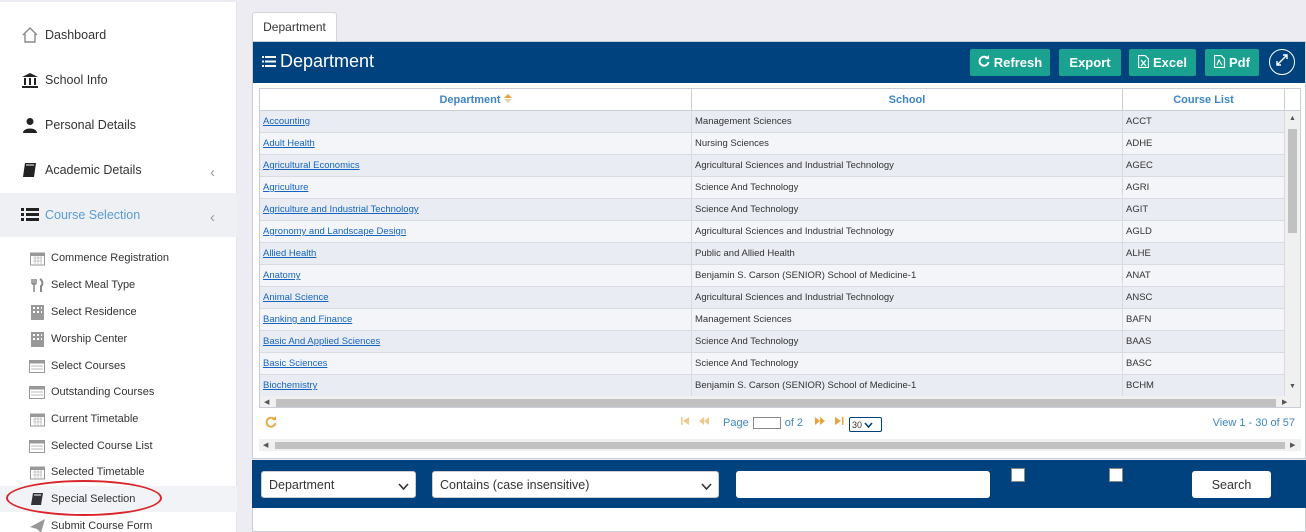 The image size is (1306, 532). Describe the element at coordinates (476, 100) in the screenshot. I see `column-header-department: Department` at that location.